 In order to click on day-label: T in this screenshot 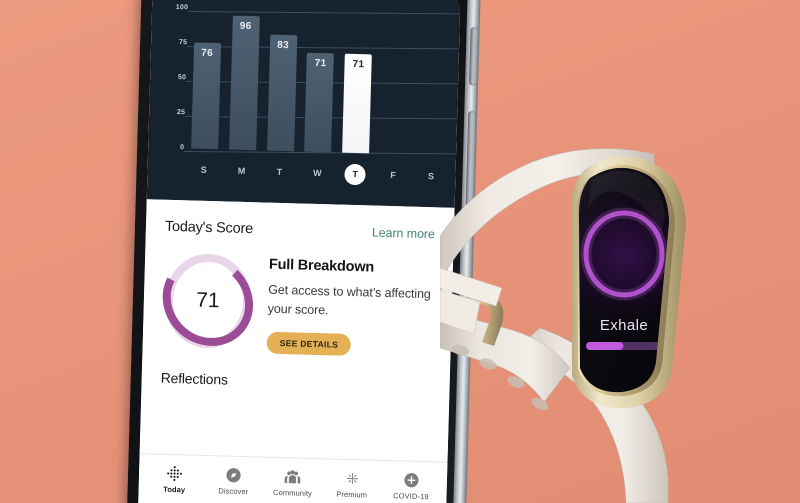, I will do `click(279, 171)`.